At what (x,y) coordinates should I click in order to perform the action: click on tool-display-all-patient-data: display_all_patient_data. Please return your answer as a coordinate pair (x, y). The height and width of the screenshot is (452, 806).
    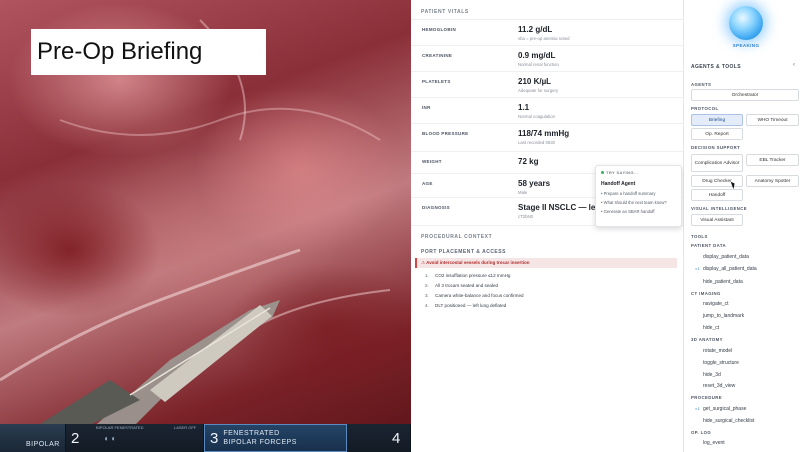
    Looking at the image, I should click on (730, 269).